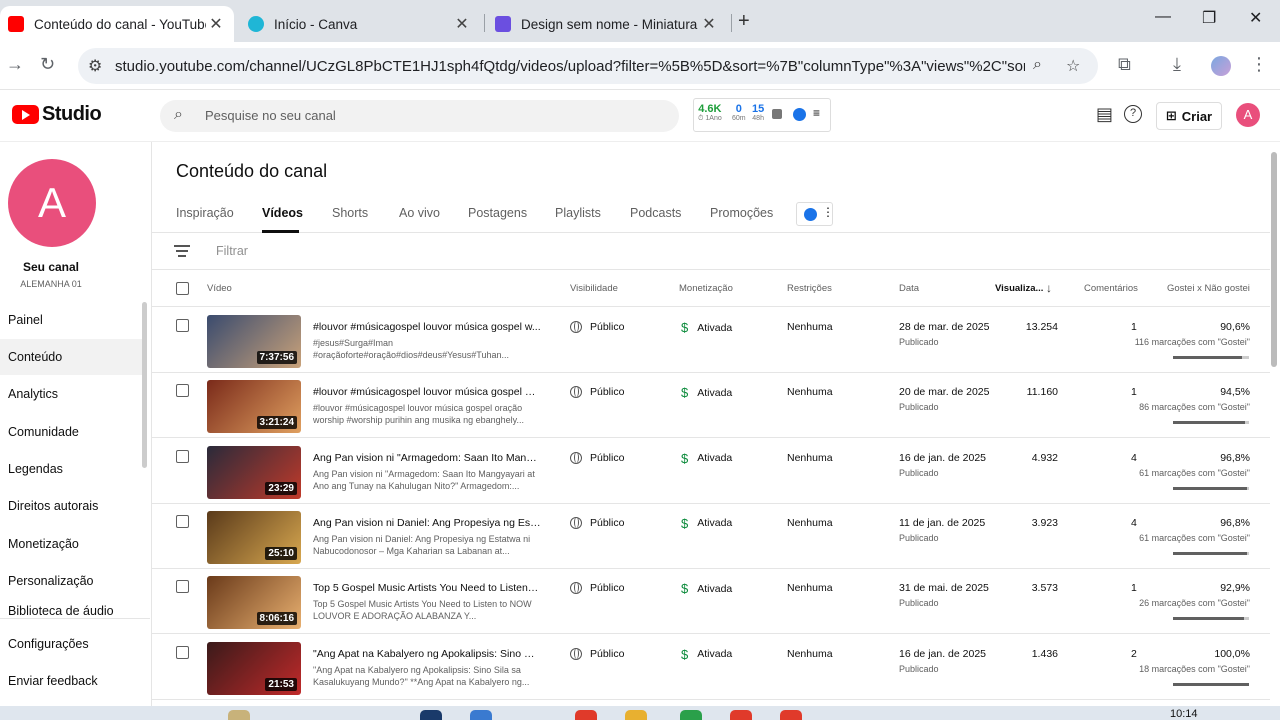 Image resolution: width=1280 pixels, height=720 pixels. I want to click on hamburger-icon: ≡, so click(816, 113).